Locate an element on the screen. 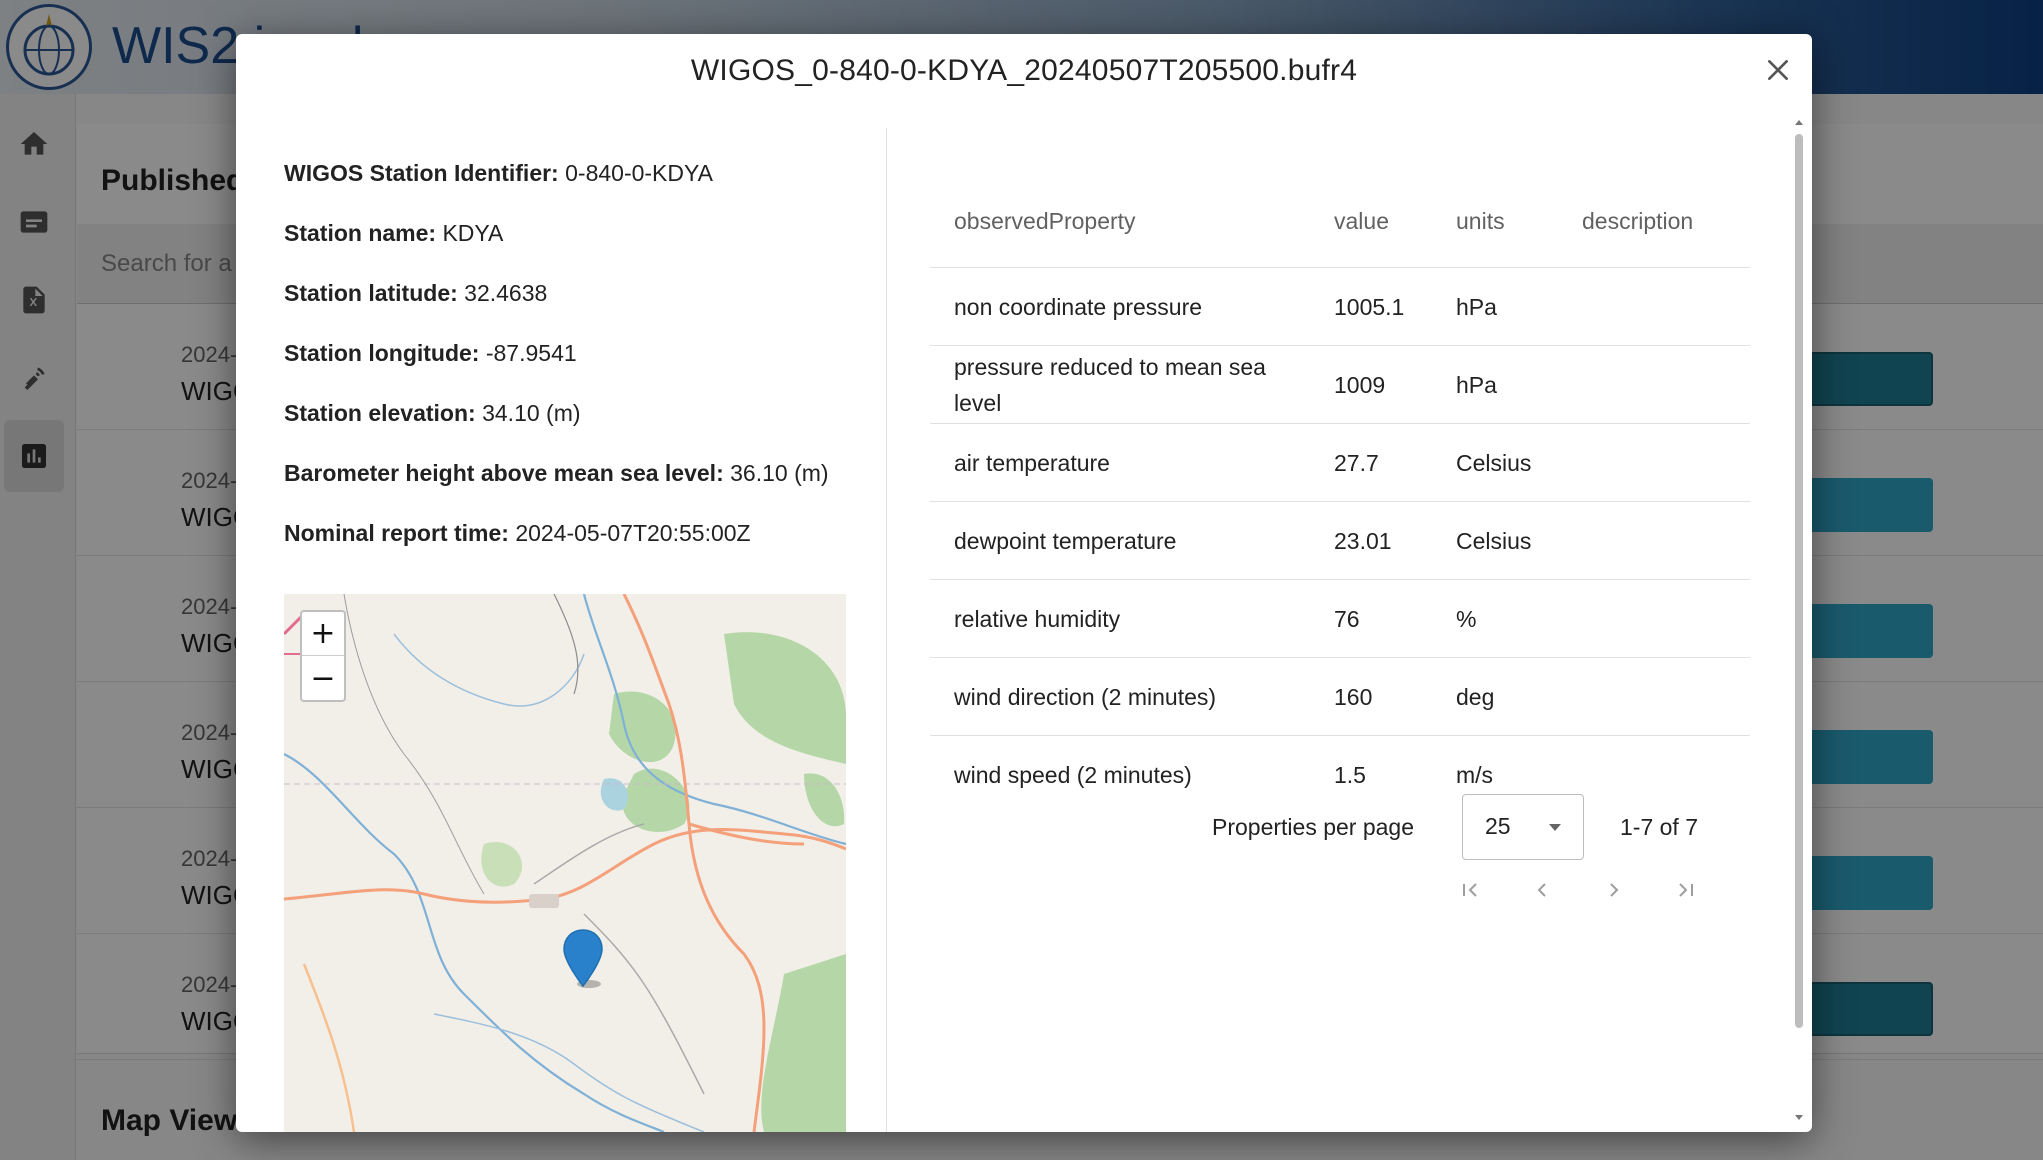 The image size is (2043, 1160). table-row: wind direction (2 minutes) 160 deg is located at coordinates (1340, 697).